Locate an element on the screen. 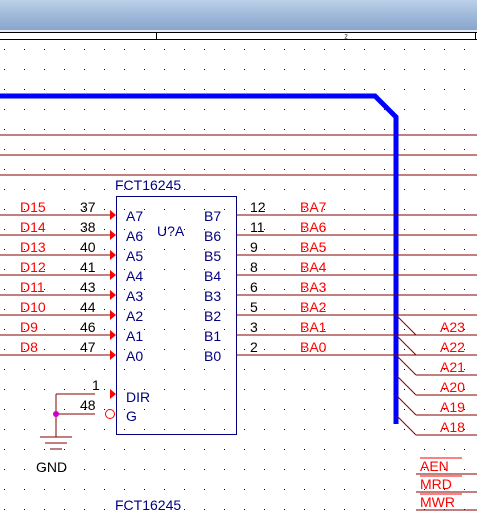  net-label: A20 is located at coordinates (452, 387).